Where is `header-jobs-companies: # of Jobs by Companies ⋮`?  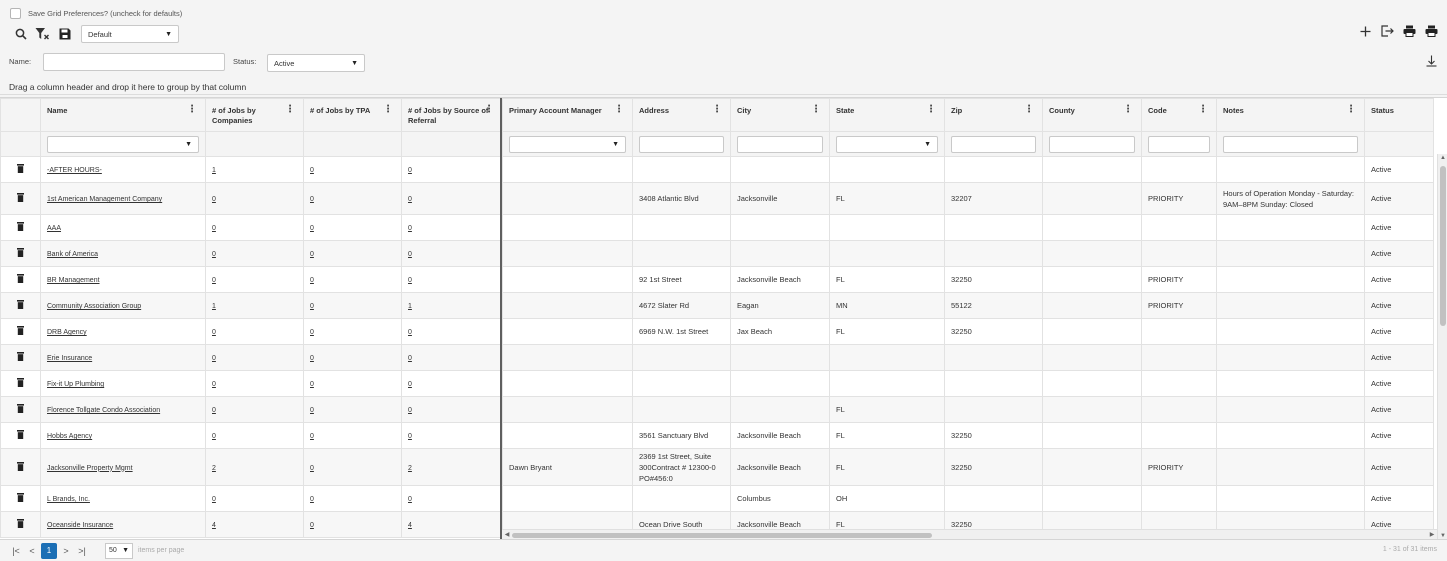 header-jobs-companies: # of Jobs by Companies ⋮ is located at coordinates (254, 115).